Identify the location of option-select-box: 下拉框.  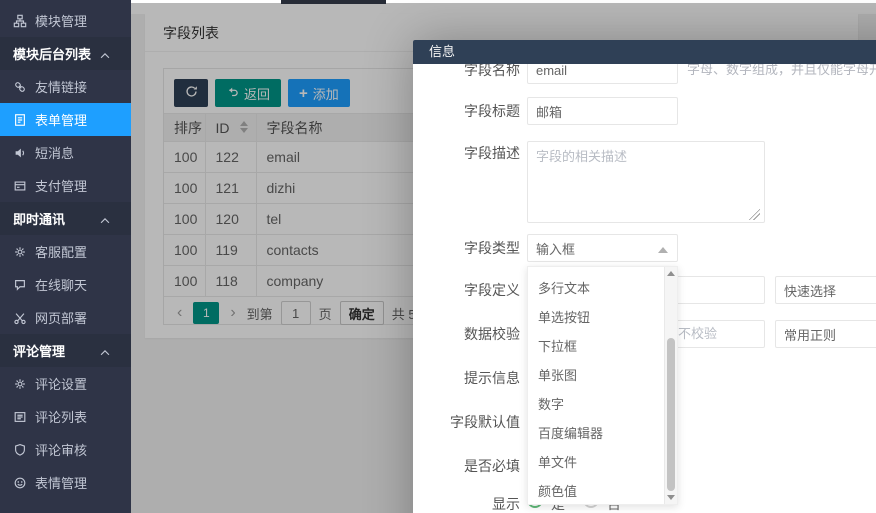
(602, 346).